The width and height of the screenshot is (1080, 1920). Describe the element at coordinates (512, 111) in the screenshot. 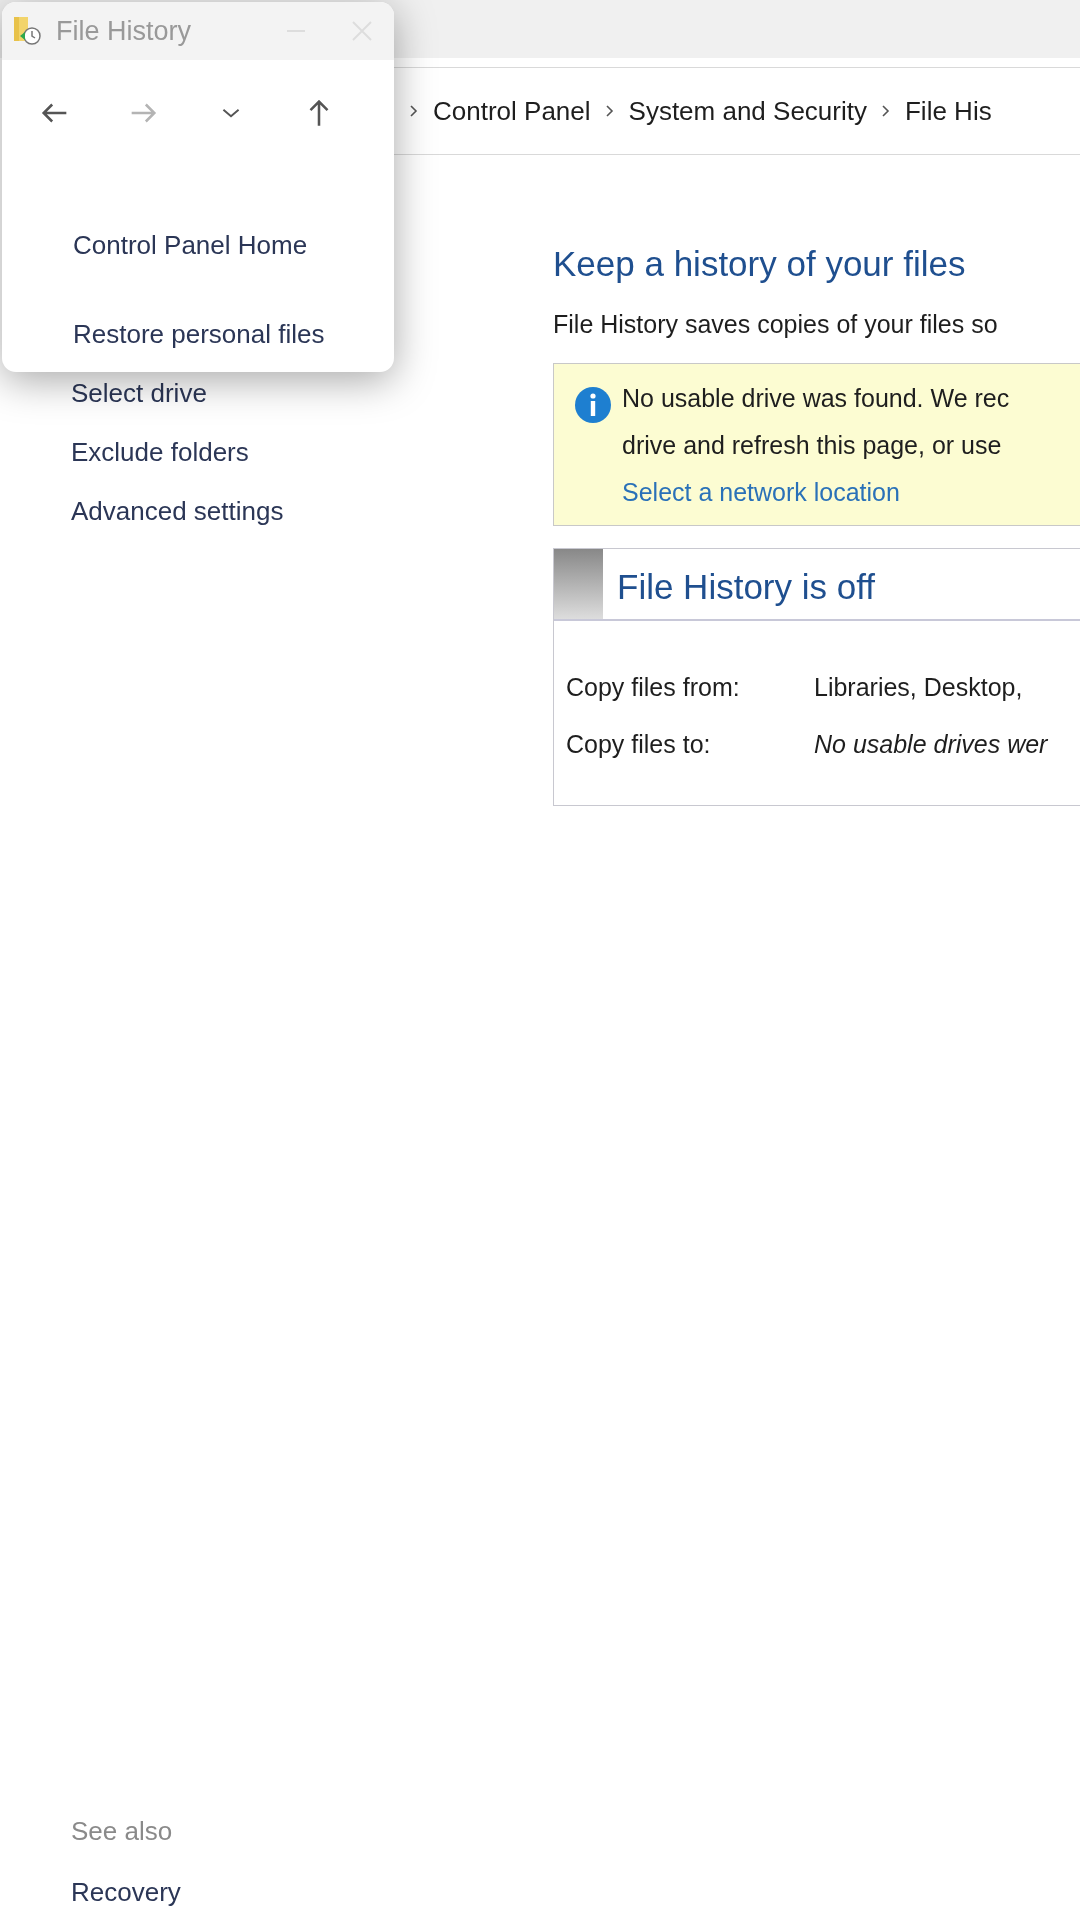

I see `breadcrumb-item: Control Panel` at that location.